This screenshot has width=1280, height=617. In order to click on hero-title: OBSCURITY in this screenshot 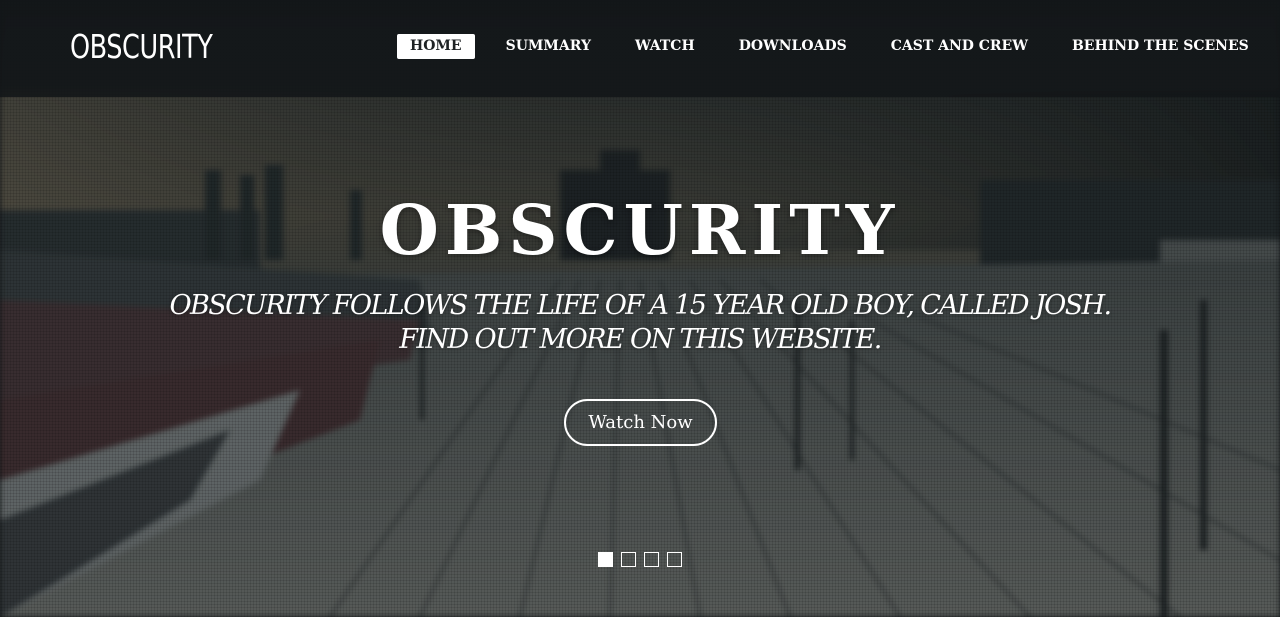, I will do `click(640, 231)`.